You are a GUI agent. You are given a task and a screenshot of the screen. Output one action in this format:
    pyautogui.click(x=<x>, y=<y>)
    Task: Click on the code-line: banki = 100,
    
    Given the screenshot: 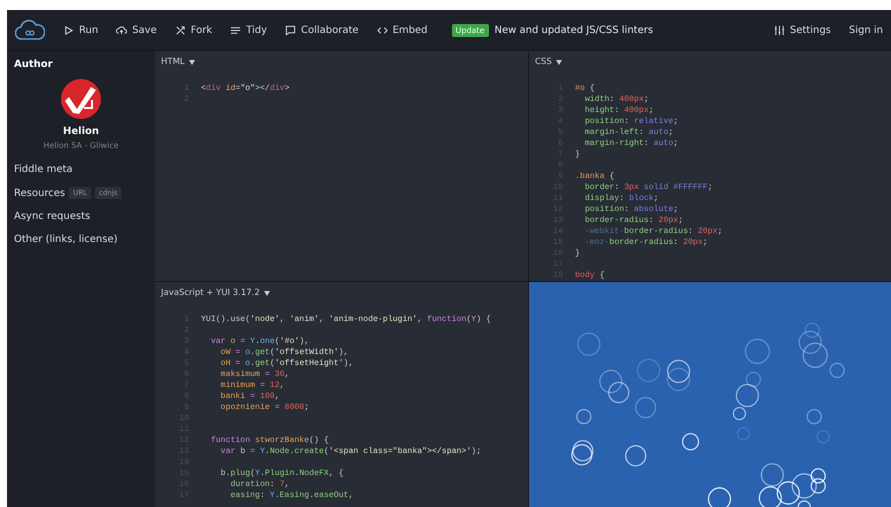 What is the action you would take?
    pyautogui.click(x=250, y=396)
    